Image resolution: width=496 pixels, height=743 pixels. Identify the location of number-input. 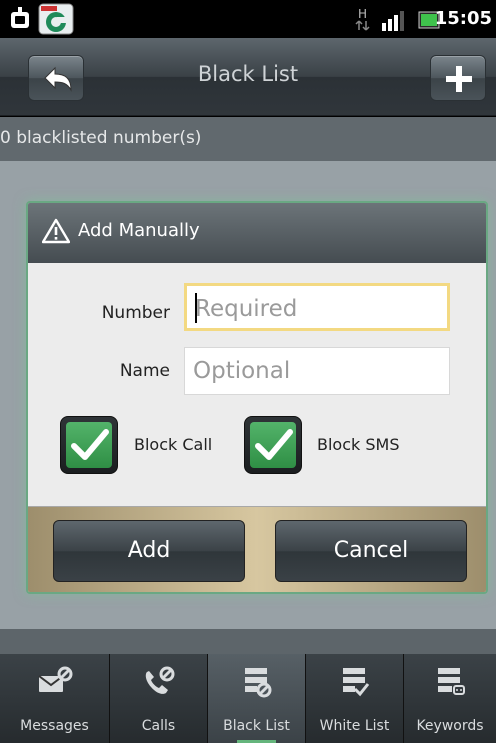
(315, 309).